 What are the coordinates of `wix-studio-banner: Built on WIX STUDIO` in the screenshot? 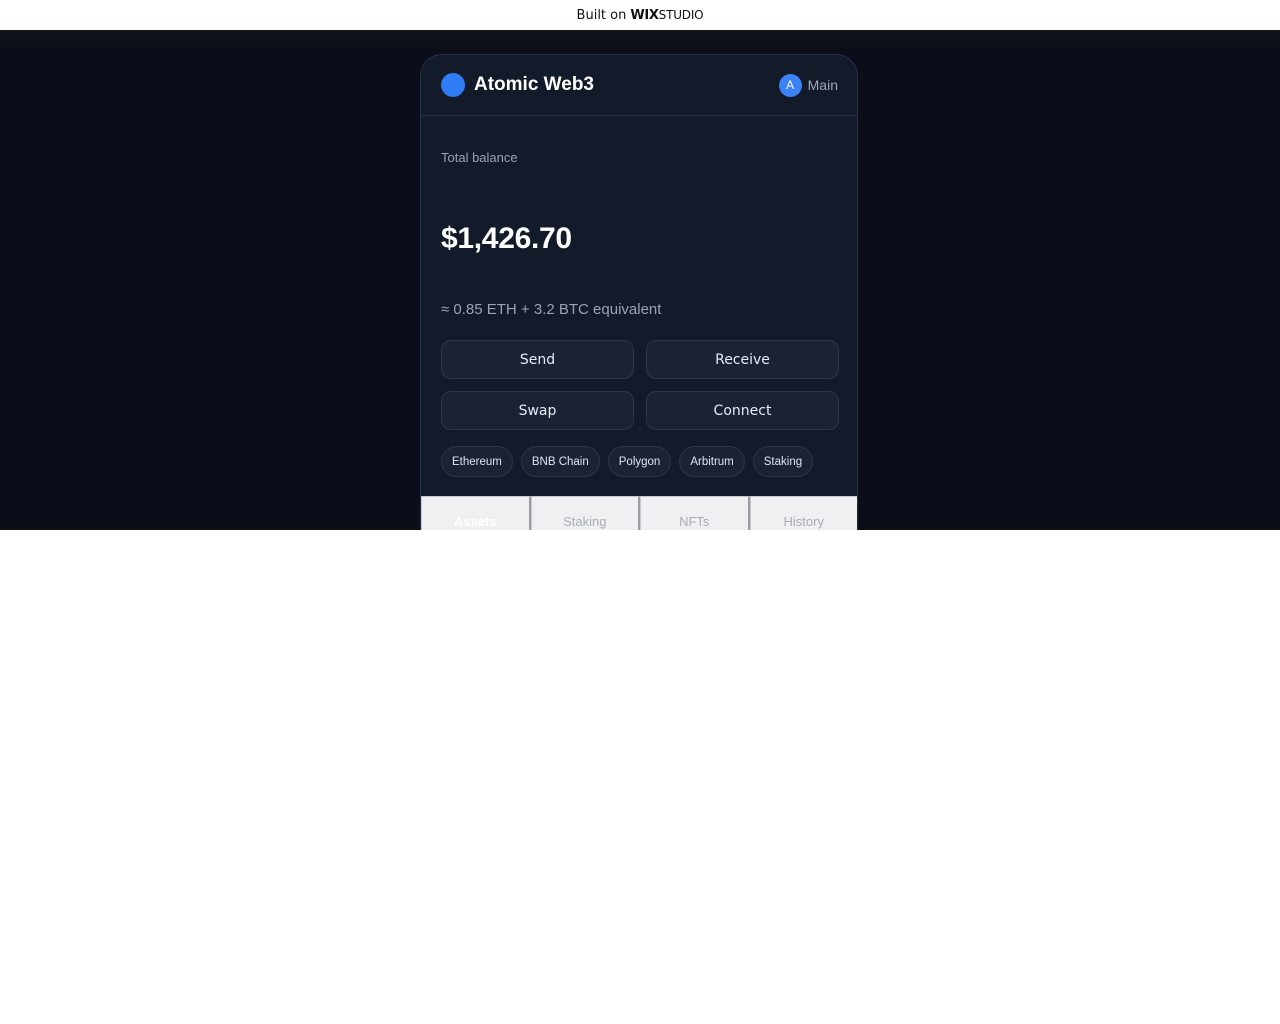 It's located at (640, 15).